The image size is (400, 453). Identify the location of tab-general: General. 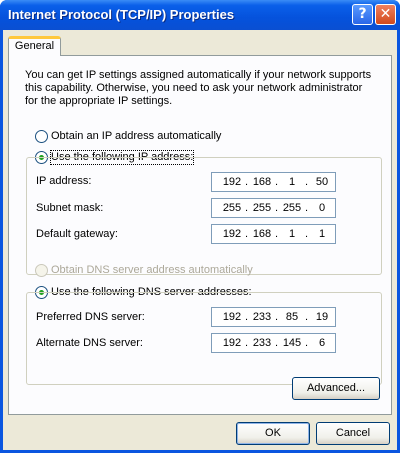
(34, 46).